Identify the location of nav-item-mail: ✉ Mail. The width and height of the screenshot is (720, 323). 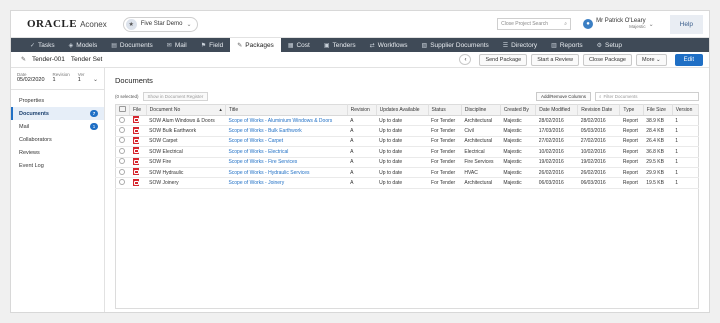
(177, 45).